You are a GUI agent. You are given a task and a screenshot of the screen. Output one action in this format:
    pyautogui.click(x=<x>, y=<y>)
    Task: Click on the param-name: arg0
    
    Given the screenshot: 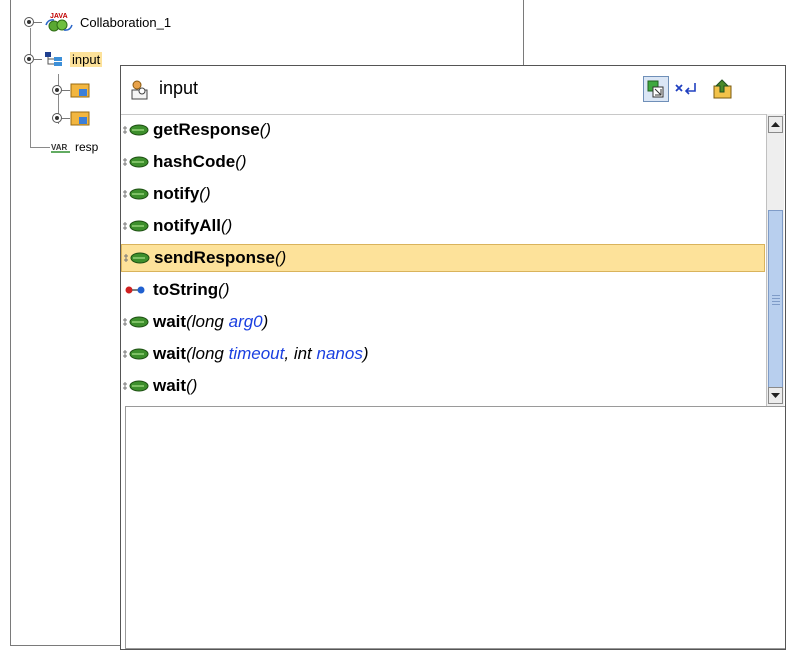 What is the action you would take?
    pyautogui.click(x=245, y=321)
    